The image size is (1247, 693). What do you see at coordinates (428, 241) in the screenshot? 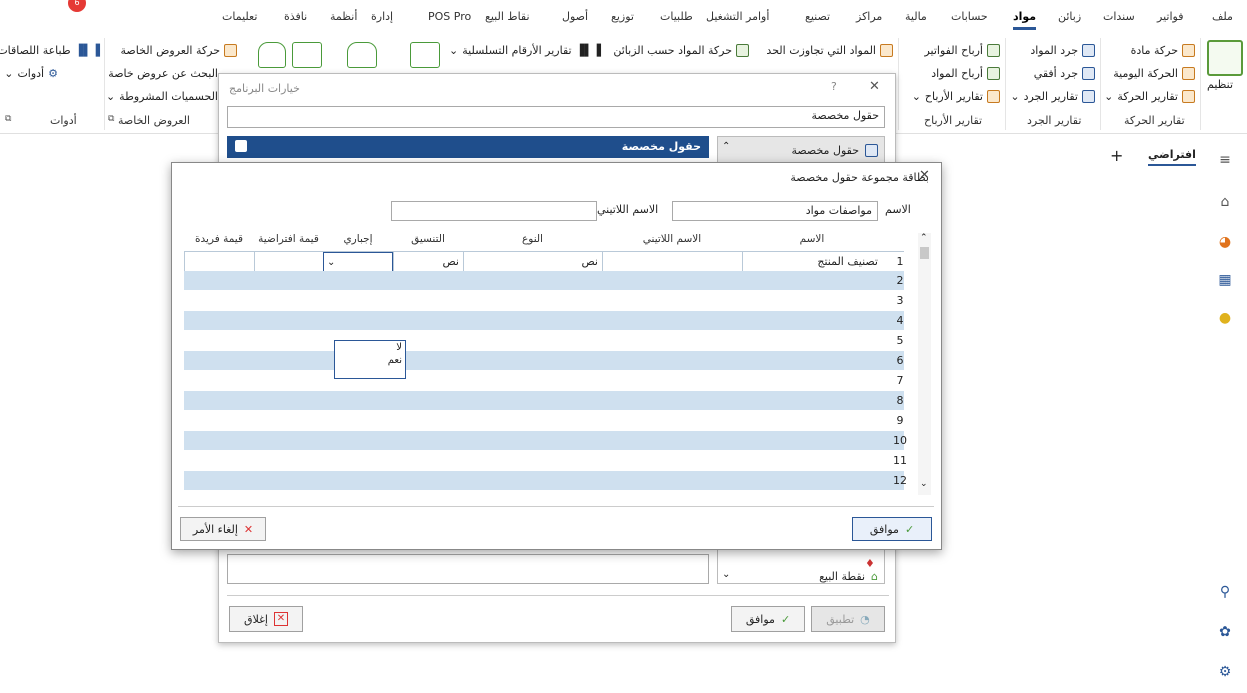
I see `column-header-format: التنسيق` at bounding box center [428, 241].